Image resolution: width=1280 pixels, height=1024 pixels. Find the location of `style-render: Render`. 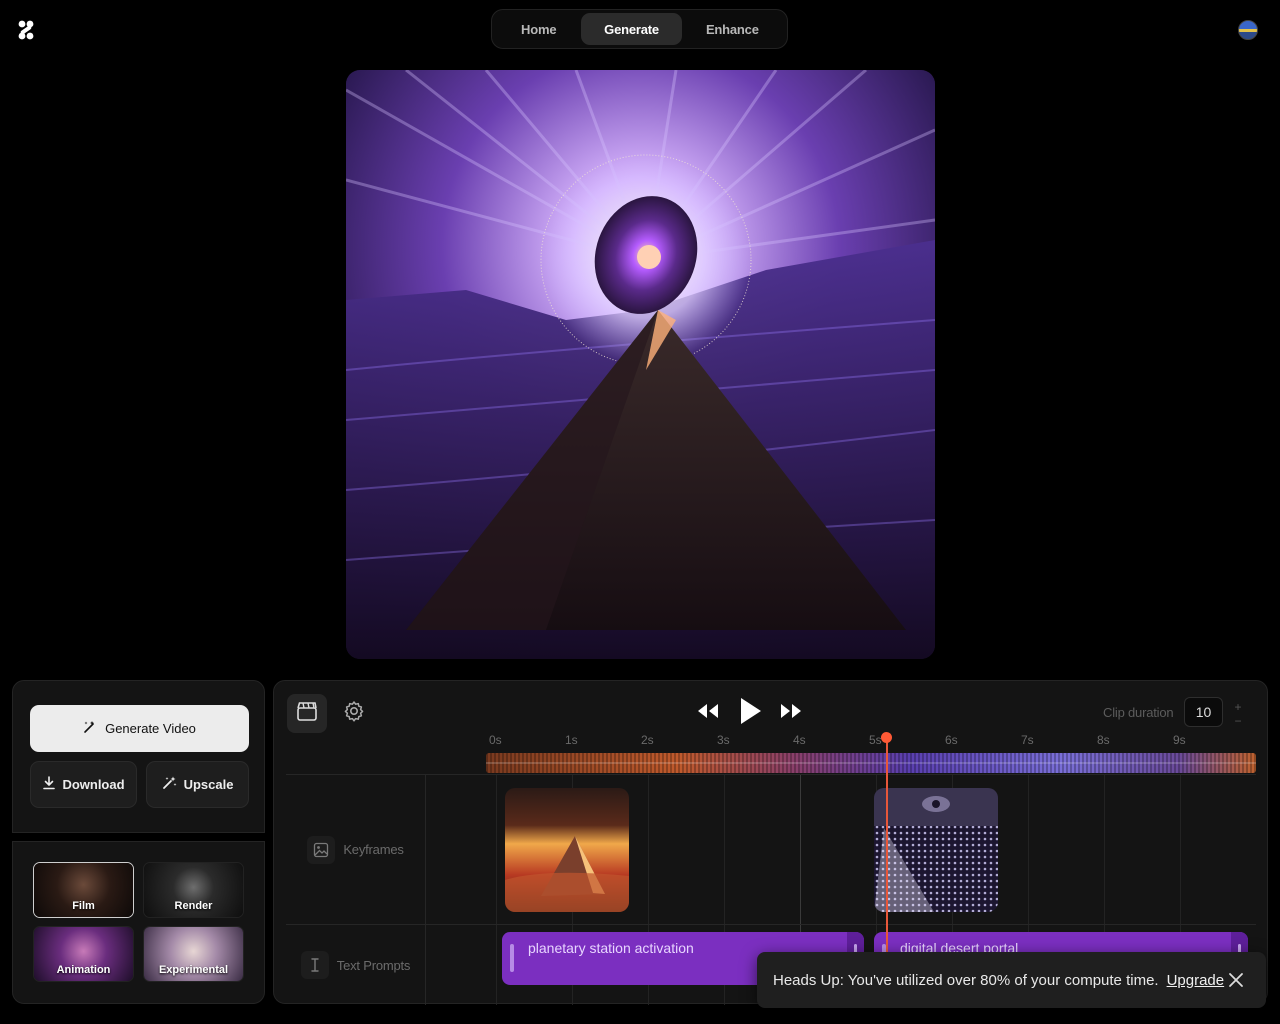

style-render: Render is located at coordinates (193, 890).